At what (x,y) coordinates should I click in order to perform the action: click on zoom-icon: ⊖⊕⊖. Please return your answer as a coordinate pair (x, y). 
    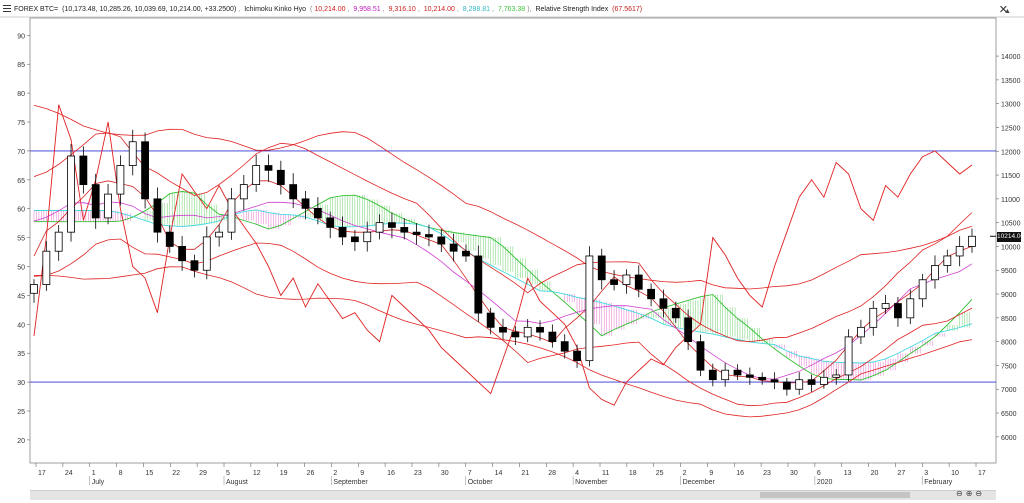
    Looking at the image, I should click on (970, 493).